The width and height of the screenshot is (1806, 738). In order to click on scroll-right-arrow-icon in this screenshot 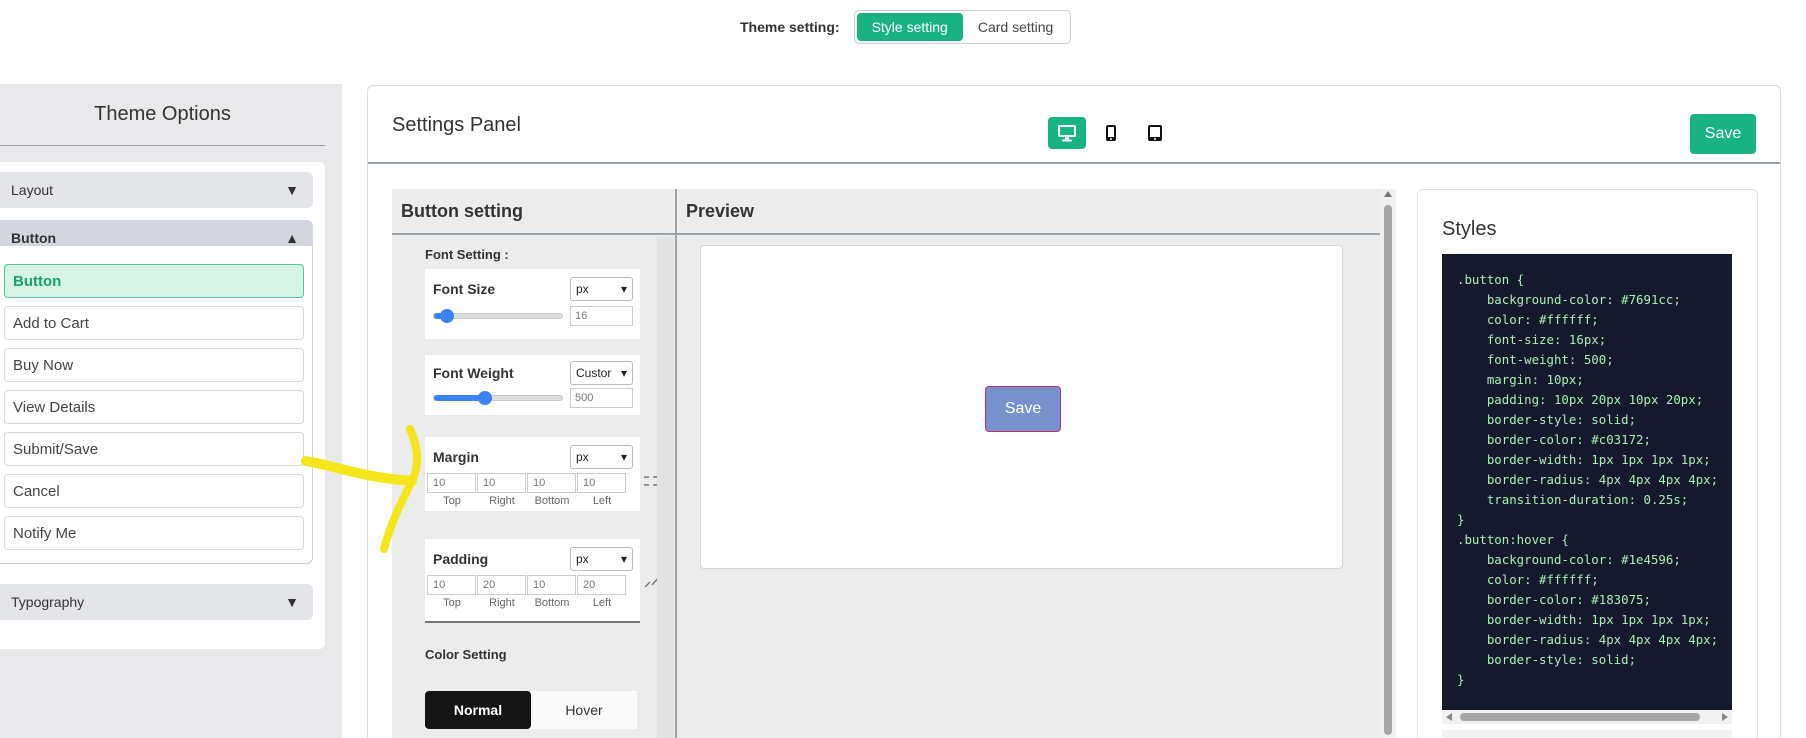, I will do `click(1725, 717)`.